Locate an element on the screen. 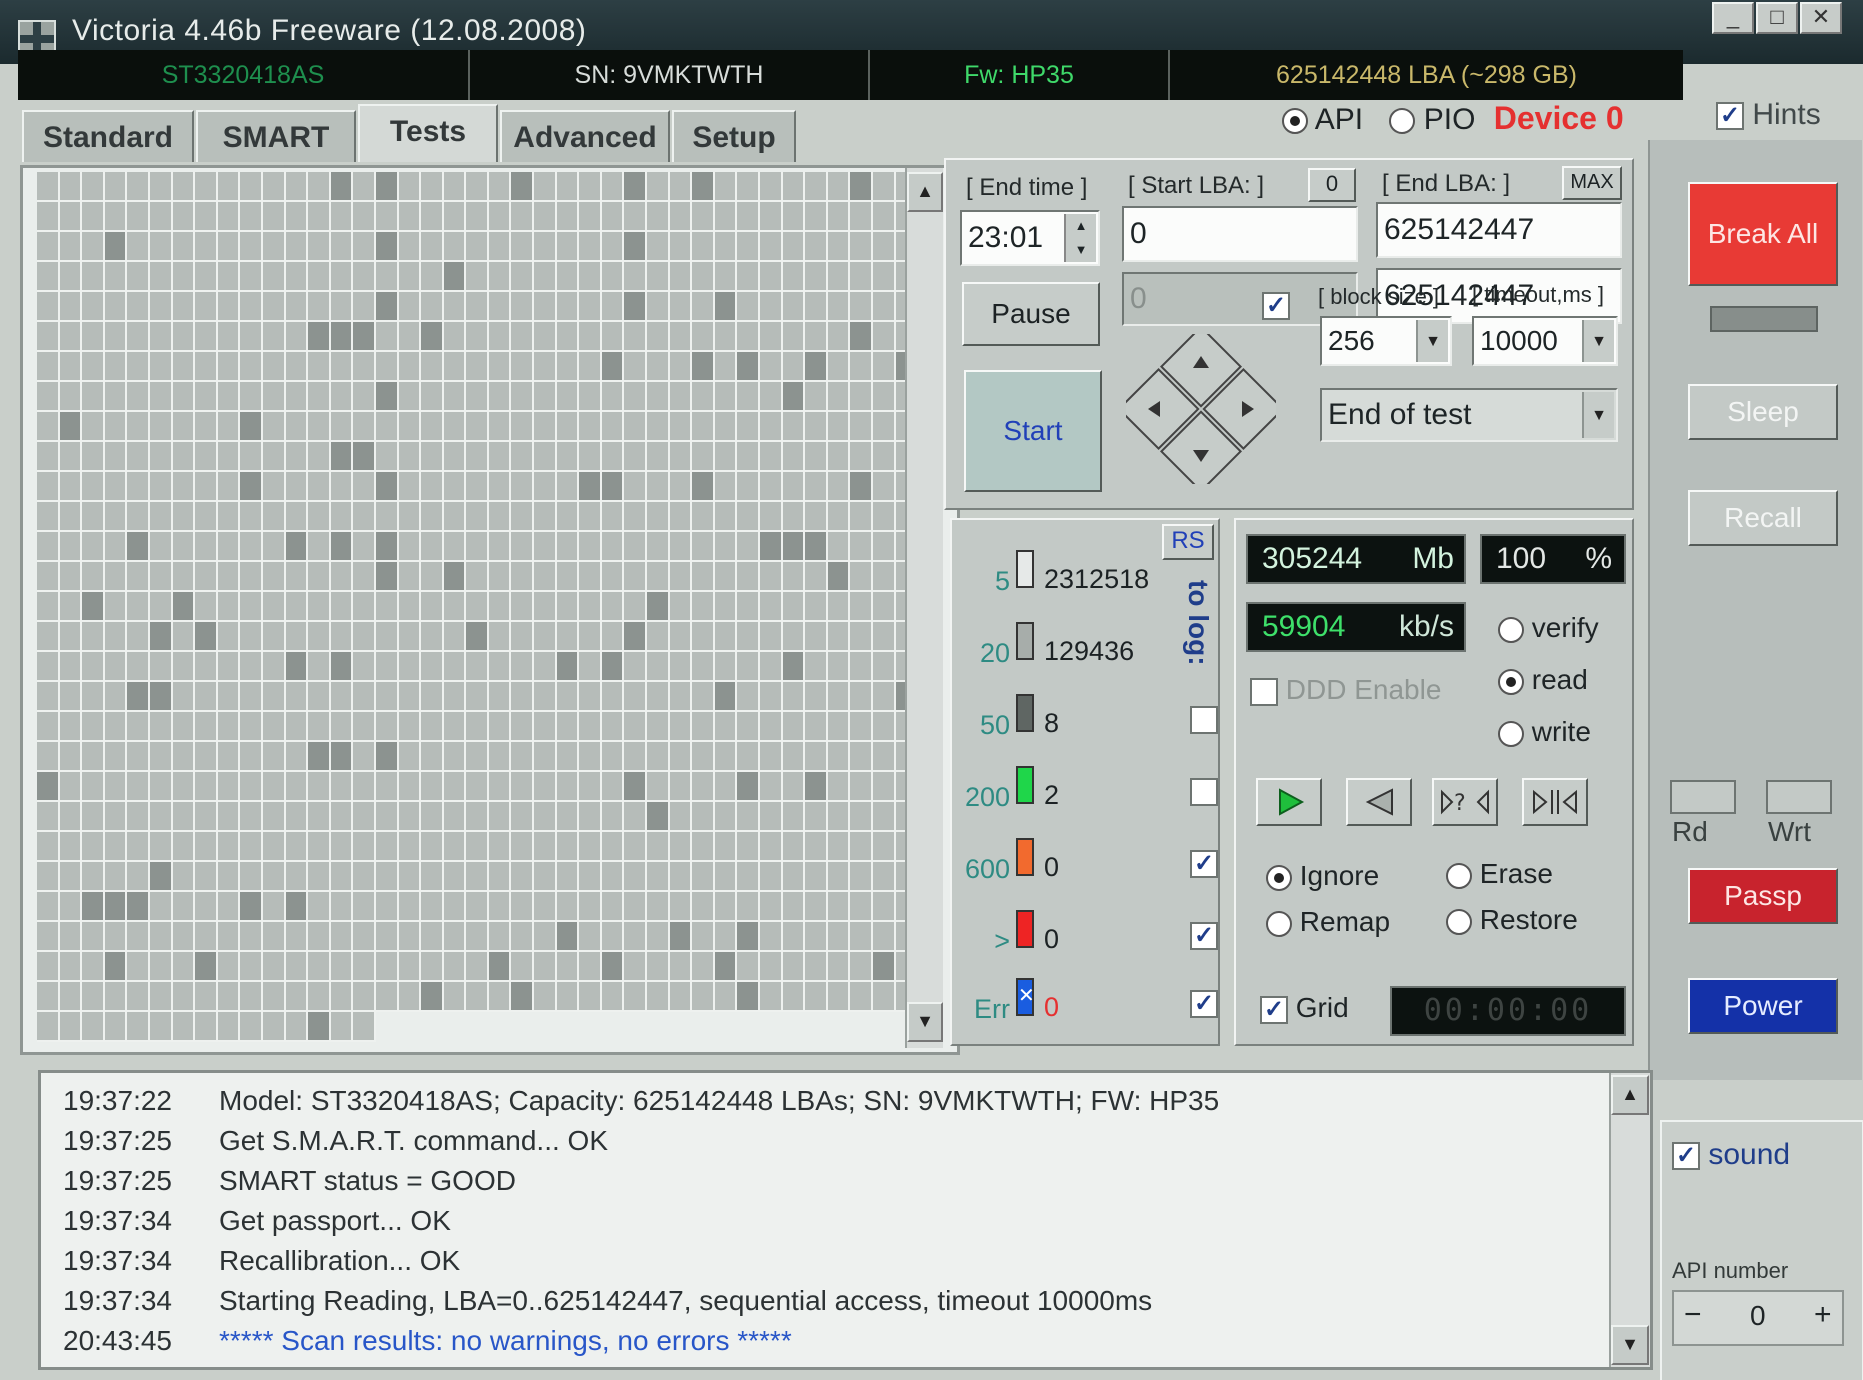  map-scrollbar: ▲ ▼ is located at coordinates (924, 608).